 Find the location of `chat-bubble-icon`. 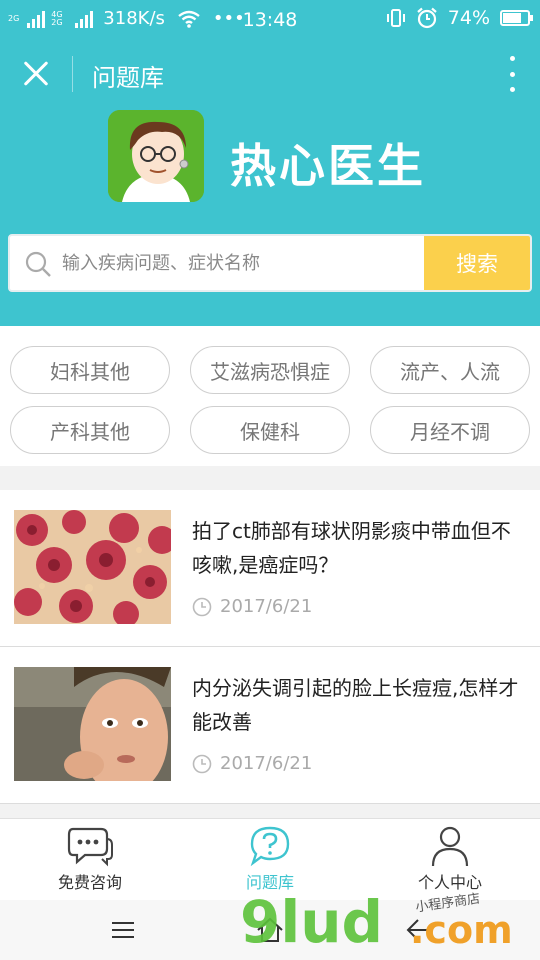

chat-bubble-icon is located at coordinates (90, 847).